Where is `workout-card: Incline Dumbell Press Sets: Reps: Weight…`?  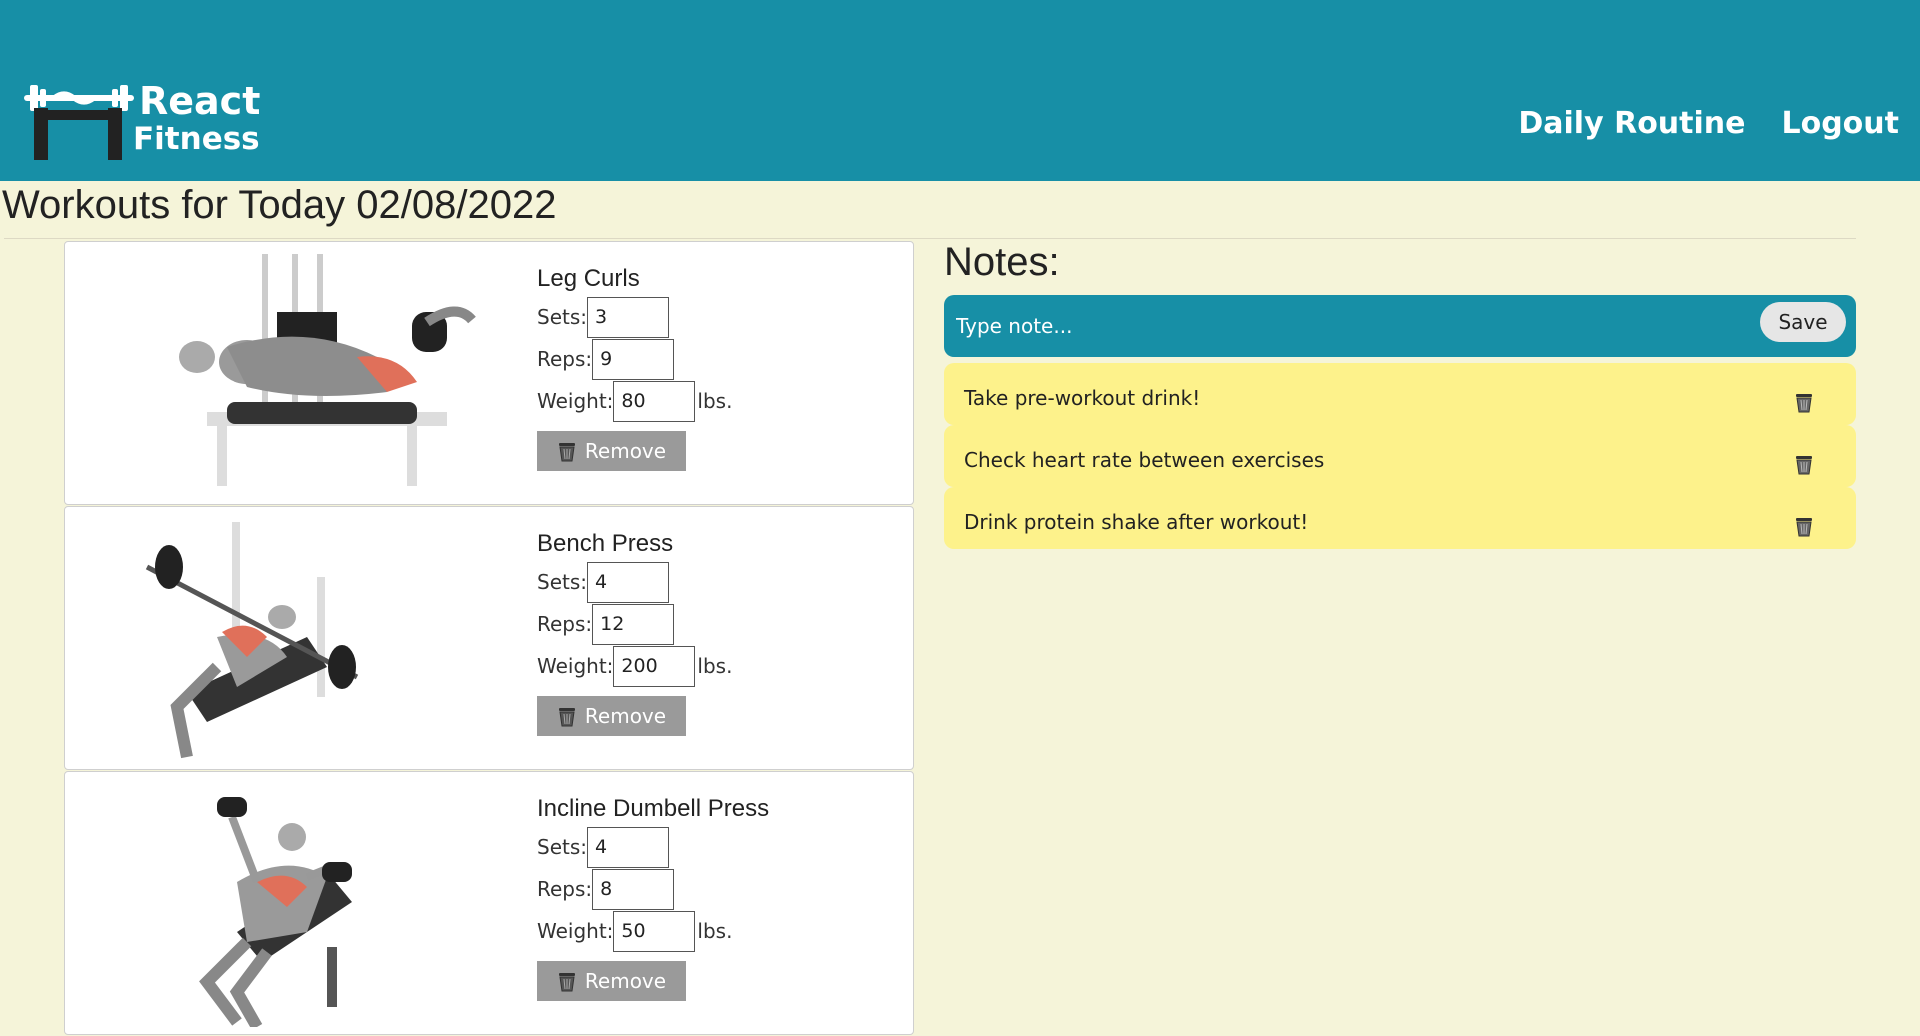 workout-card: Incline Dumbell Press Sets: Reps: Weight… is located at coordinates (489, 903).